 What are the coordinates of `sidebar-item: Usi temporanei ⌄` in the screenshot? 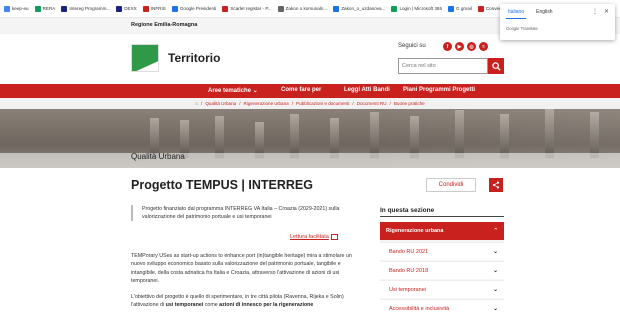 It's located at (442, 289).